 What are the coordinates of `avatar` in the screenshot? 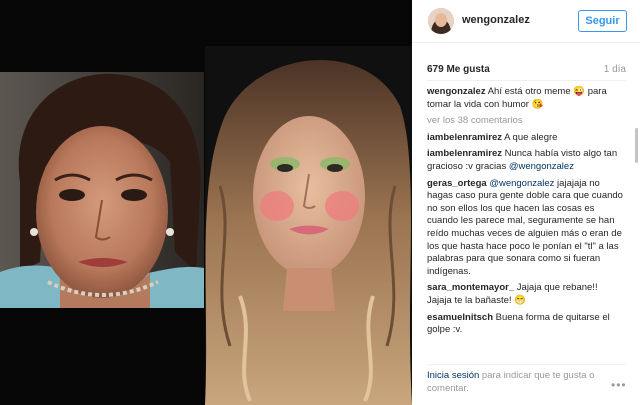 It's located at (441, 21).